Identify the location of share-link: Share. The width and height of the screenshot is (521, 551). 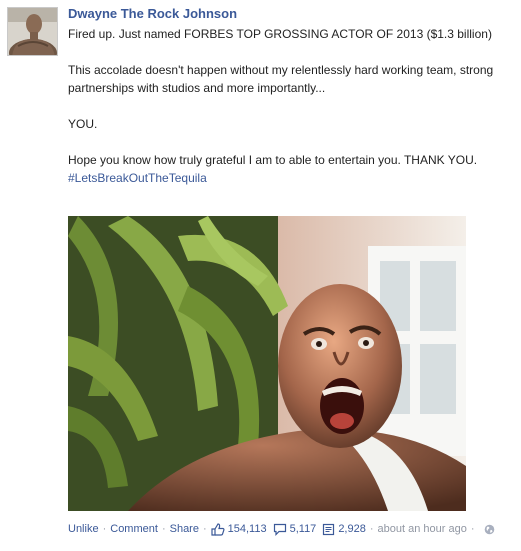
(184, 529).